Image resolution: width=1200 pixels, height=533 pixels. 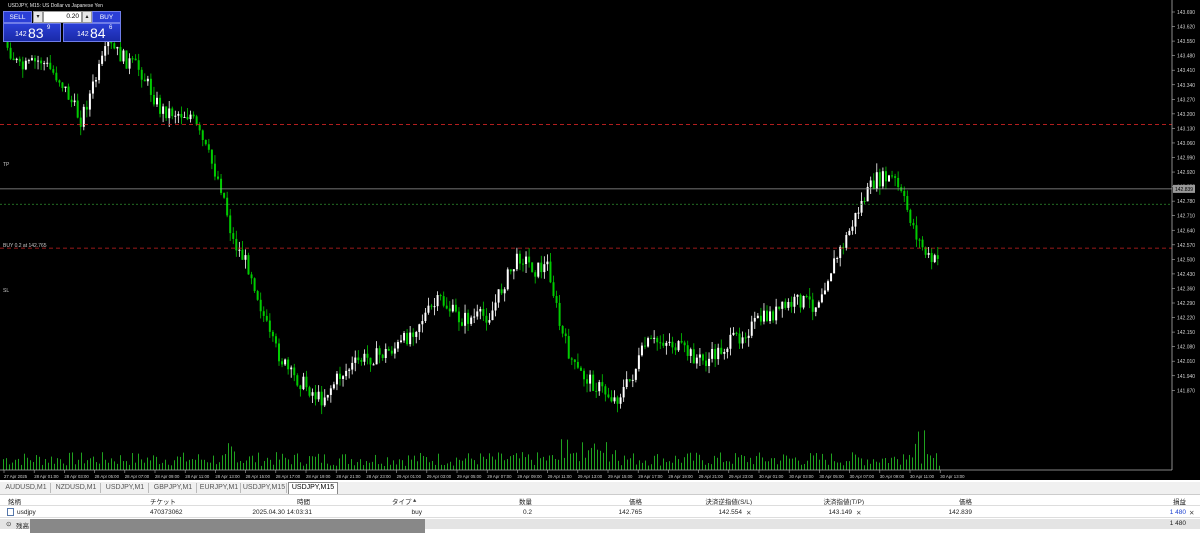 I want to click on close-position-icon: ✕, so click(x=1191, y=513).